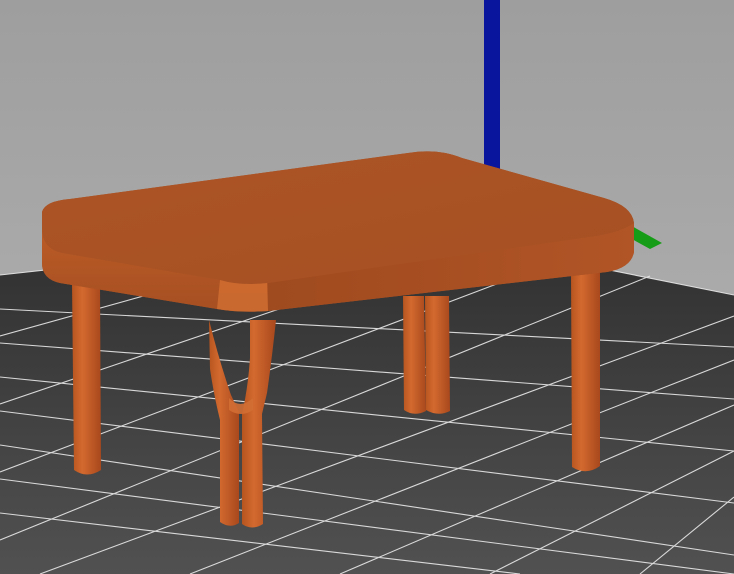  Describe the element at coordinates (492, 85) in the screenshot. I see `z-axis-indicator` at that location.